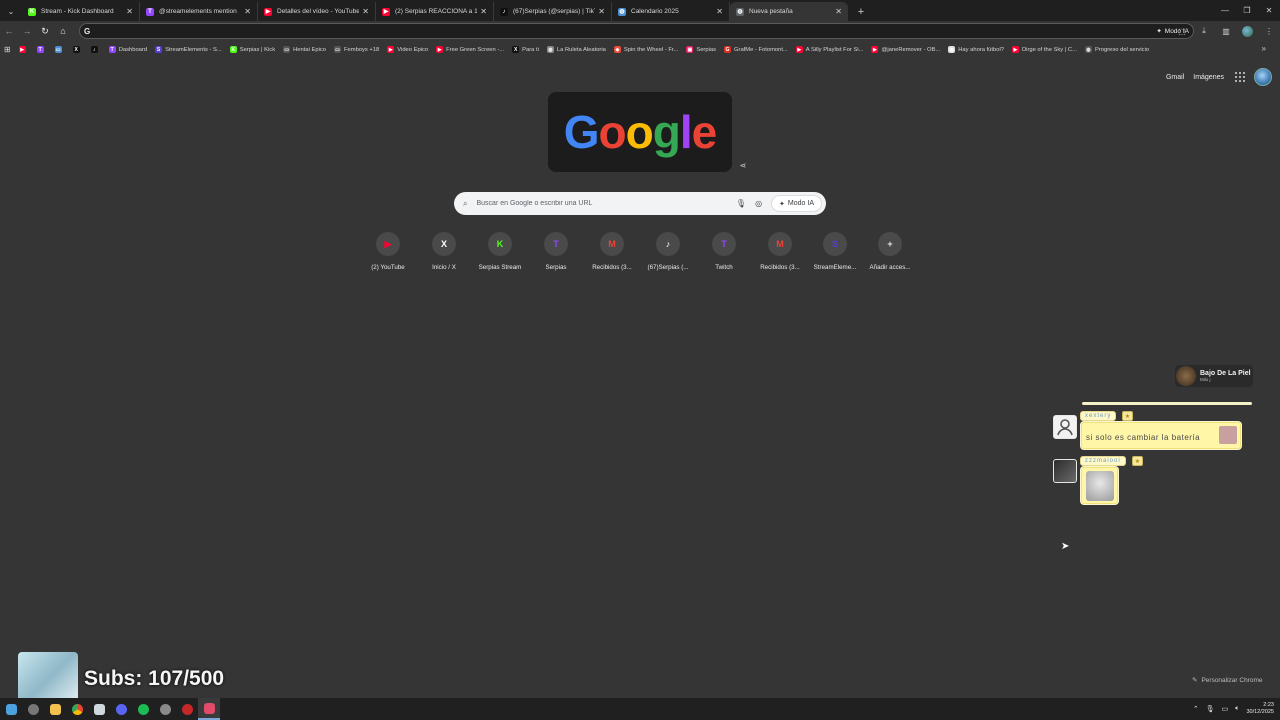 The height and width of the screenshot is (720, 1280). I want to click on minimize-icon: —, so click(1225, 10).